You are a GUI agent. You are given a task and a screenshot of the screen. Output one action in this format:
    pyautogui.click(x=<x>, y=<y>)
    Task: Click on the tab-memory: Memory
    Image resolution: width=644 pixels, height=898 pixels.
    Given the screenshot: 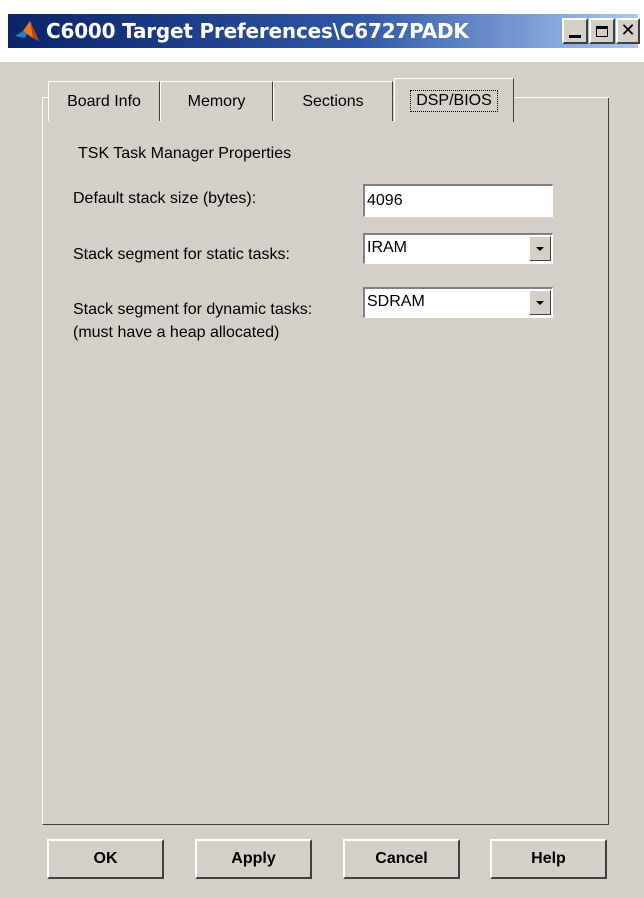 What is the action you would take?
    pyautogui.click(x=216, y=101)
    